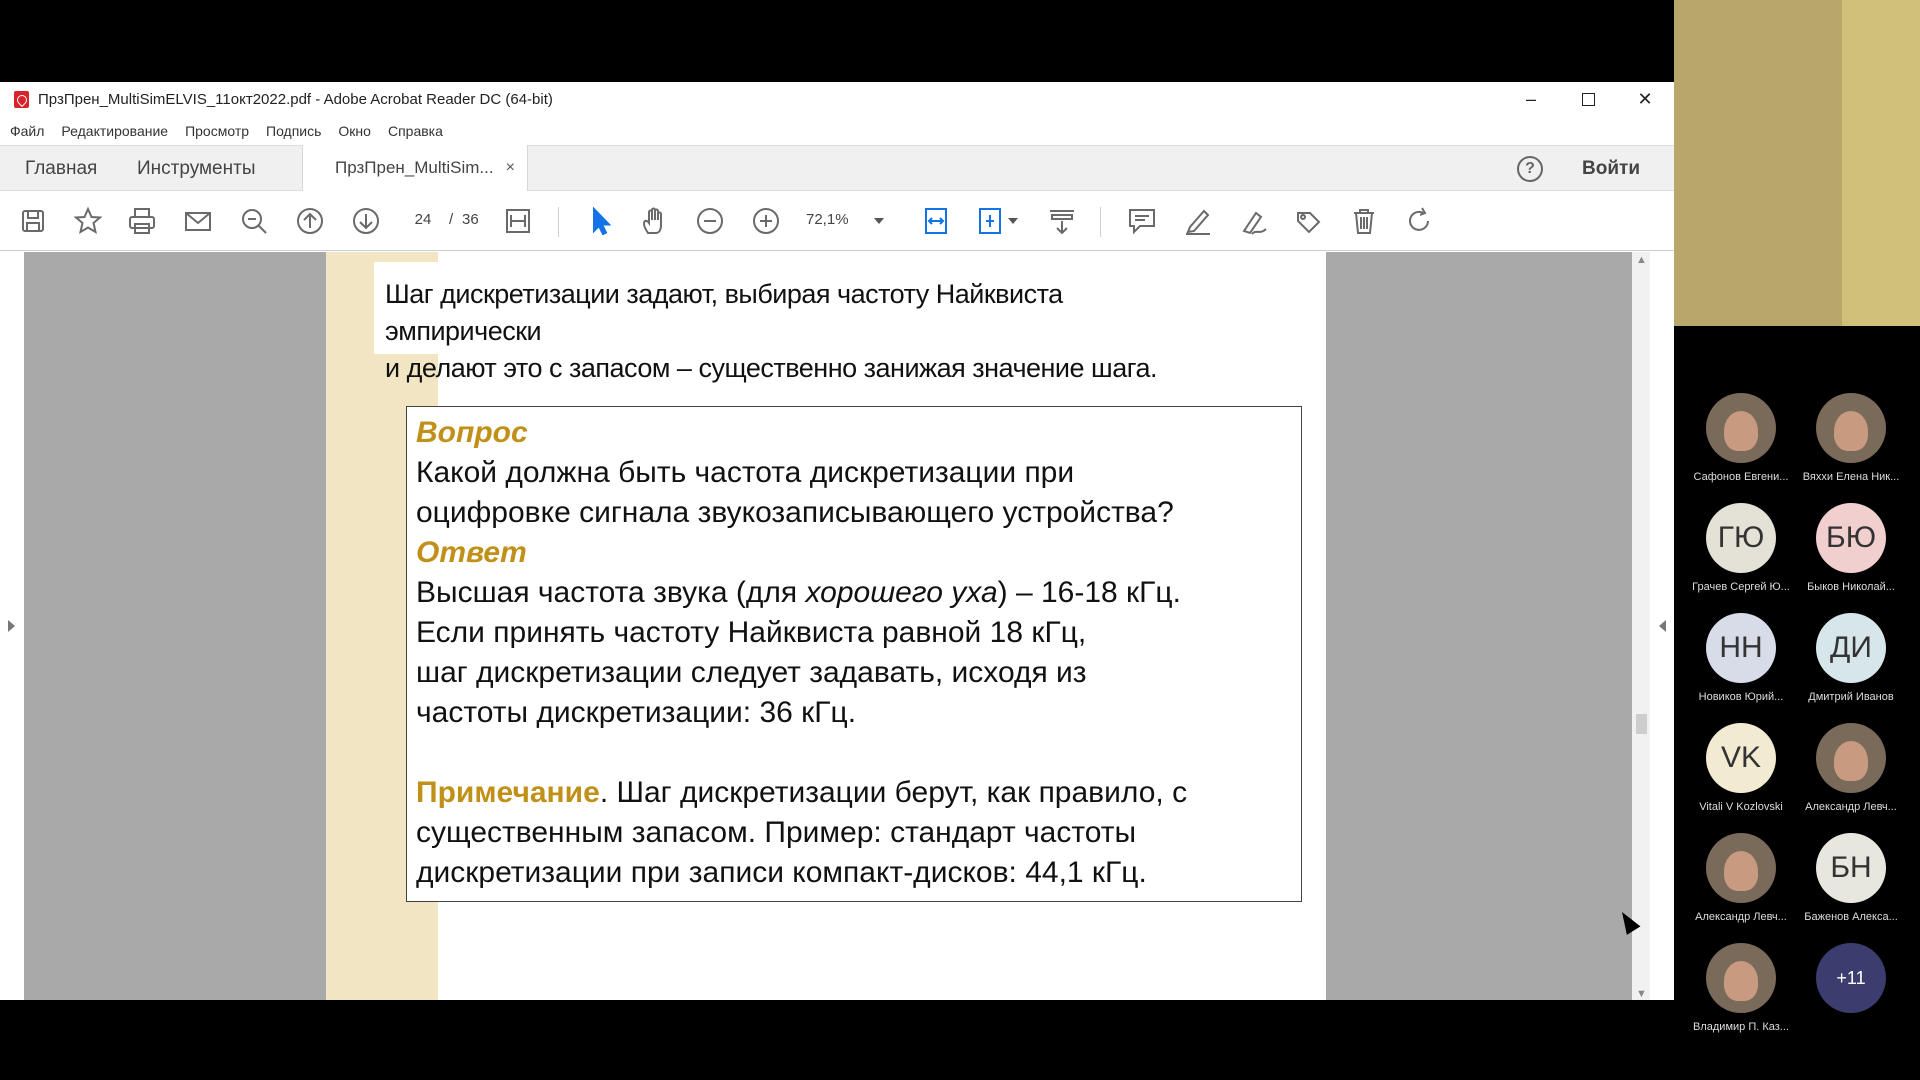  Describe the element at coordinates (1254, 221) in the screenshot. I see `sign-icon` at that location.